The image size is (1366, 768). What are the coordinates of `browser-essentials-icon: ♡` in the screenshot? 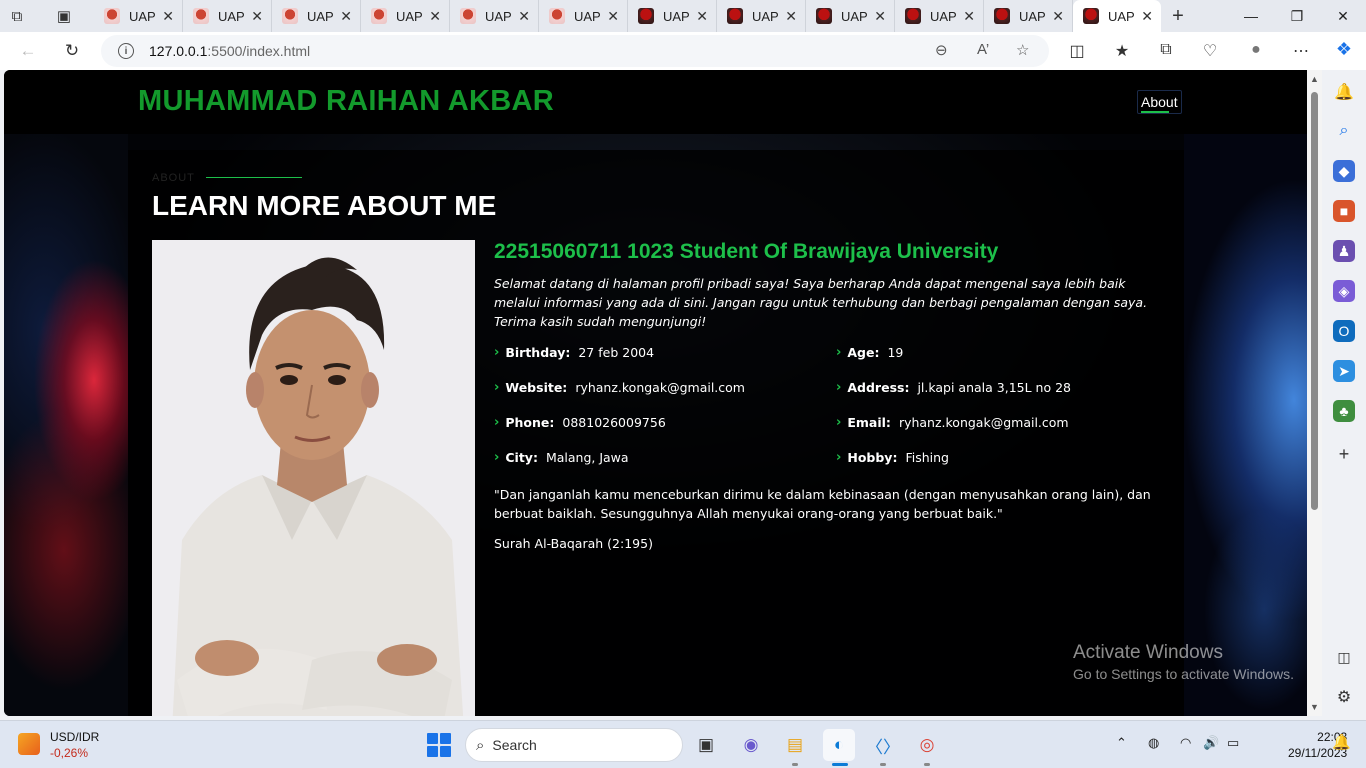 It's located at (1210, 51).